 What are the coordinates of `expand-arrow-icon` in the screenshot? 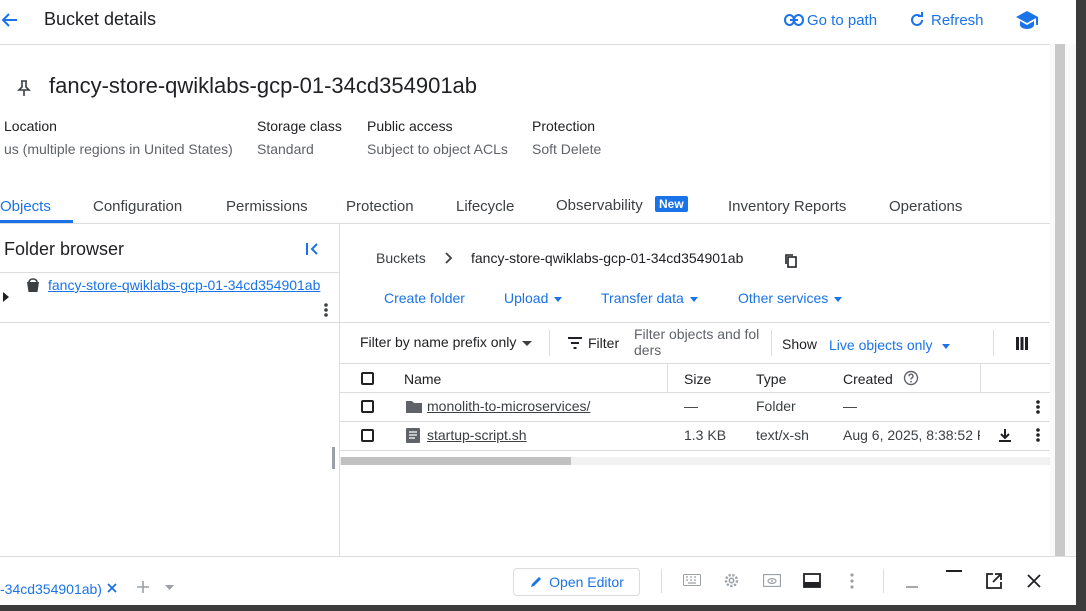 It's located at (6, 297).